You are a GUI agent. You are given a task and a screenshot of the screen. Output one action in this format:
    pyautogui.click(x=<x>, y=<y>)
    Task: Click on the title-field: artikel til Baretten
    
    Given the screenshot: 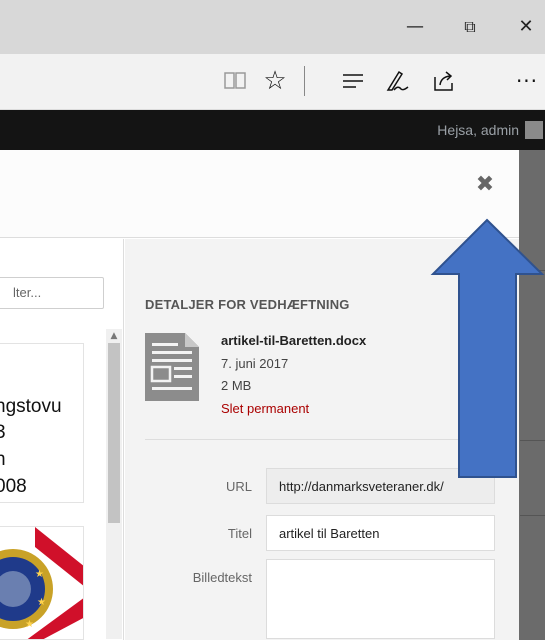 What is the action you would take?
    pyautogui.click(x=380, y=533)
    